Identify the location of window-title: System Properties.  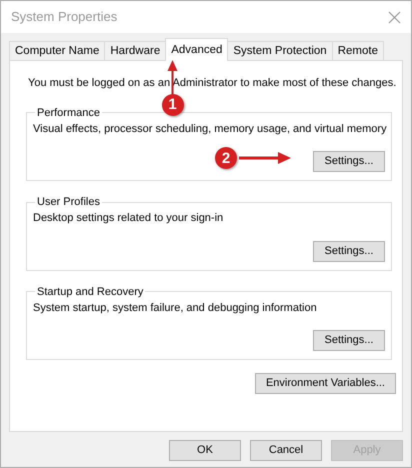
(64, 17).